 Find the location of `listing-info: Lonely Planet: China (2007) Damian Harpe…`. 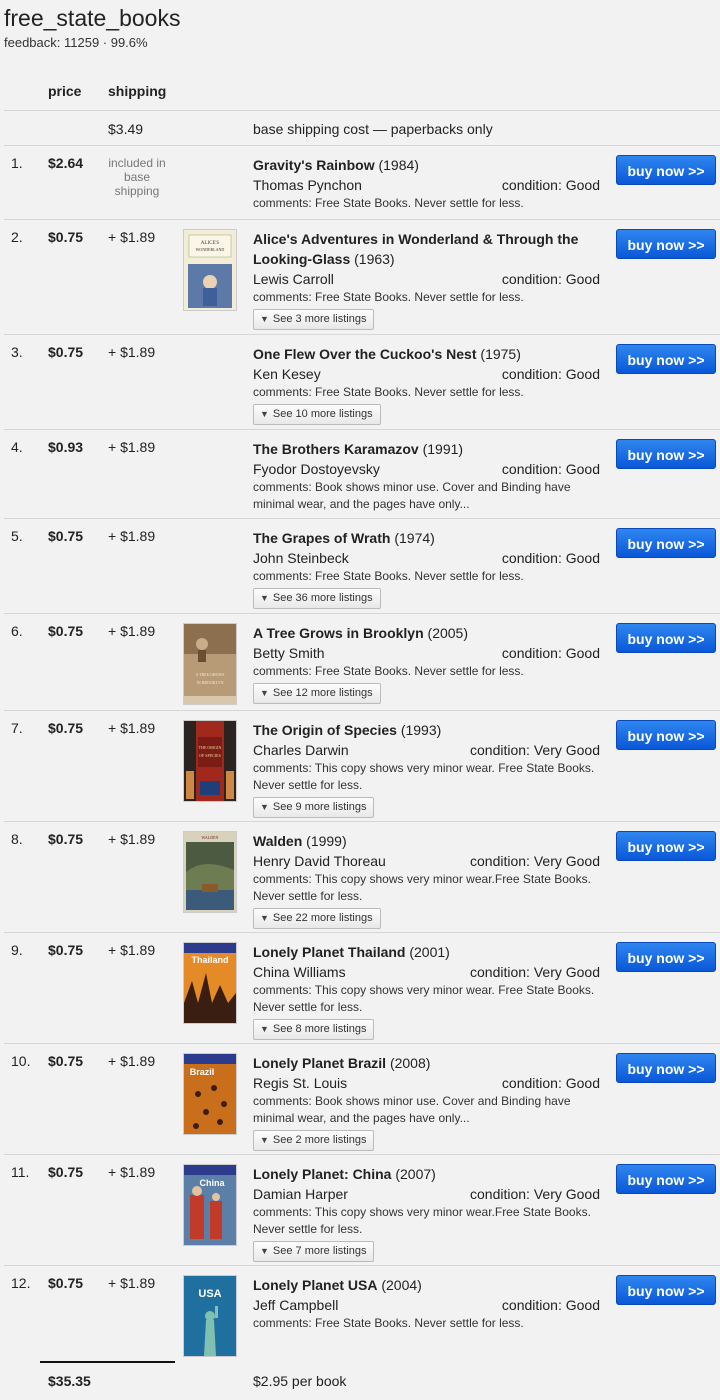

listing-info: Lonely Planet: China (2007) Damian Harpe… is located at coordinates (428, 1213).